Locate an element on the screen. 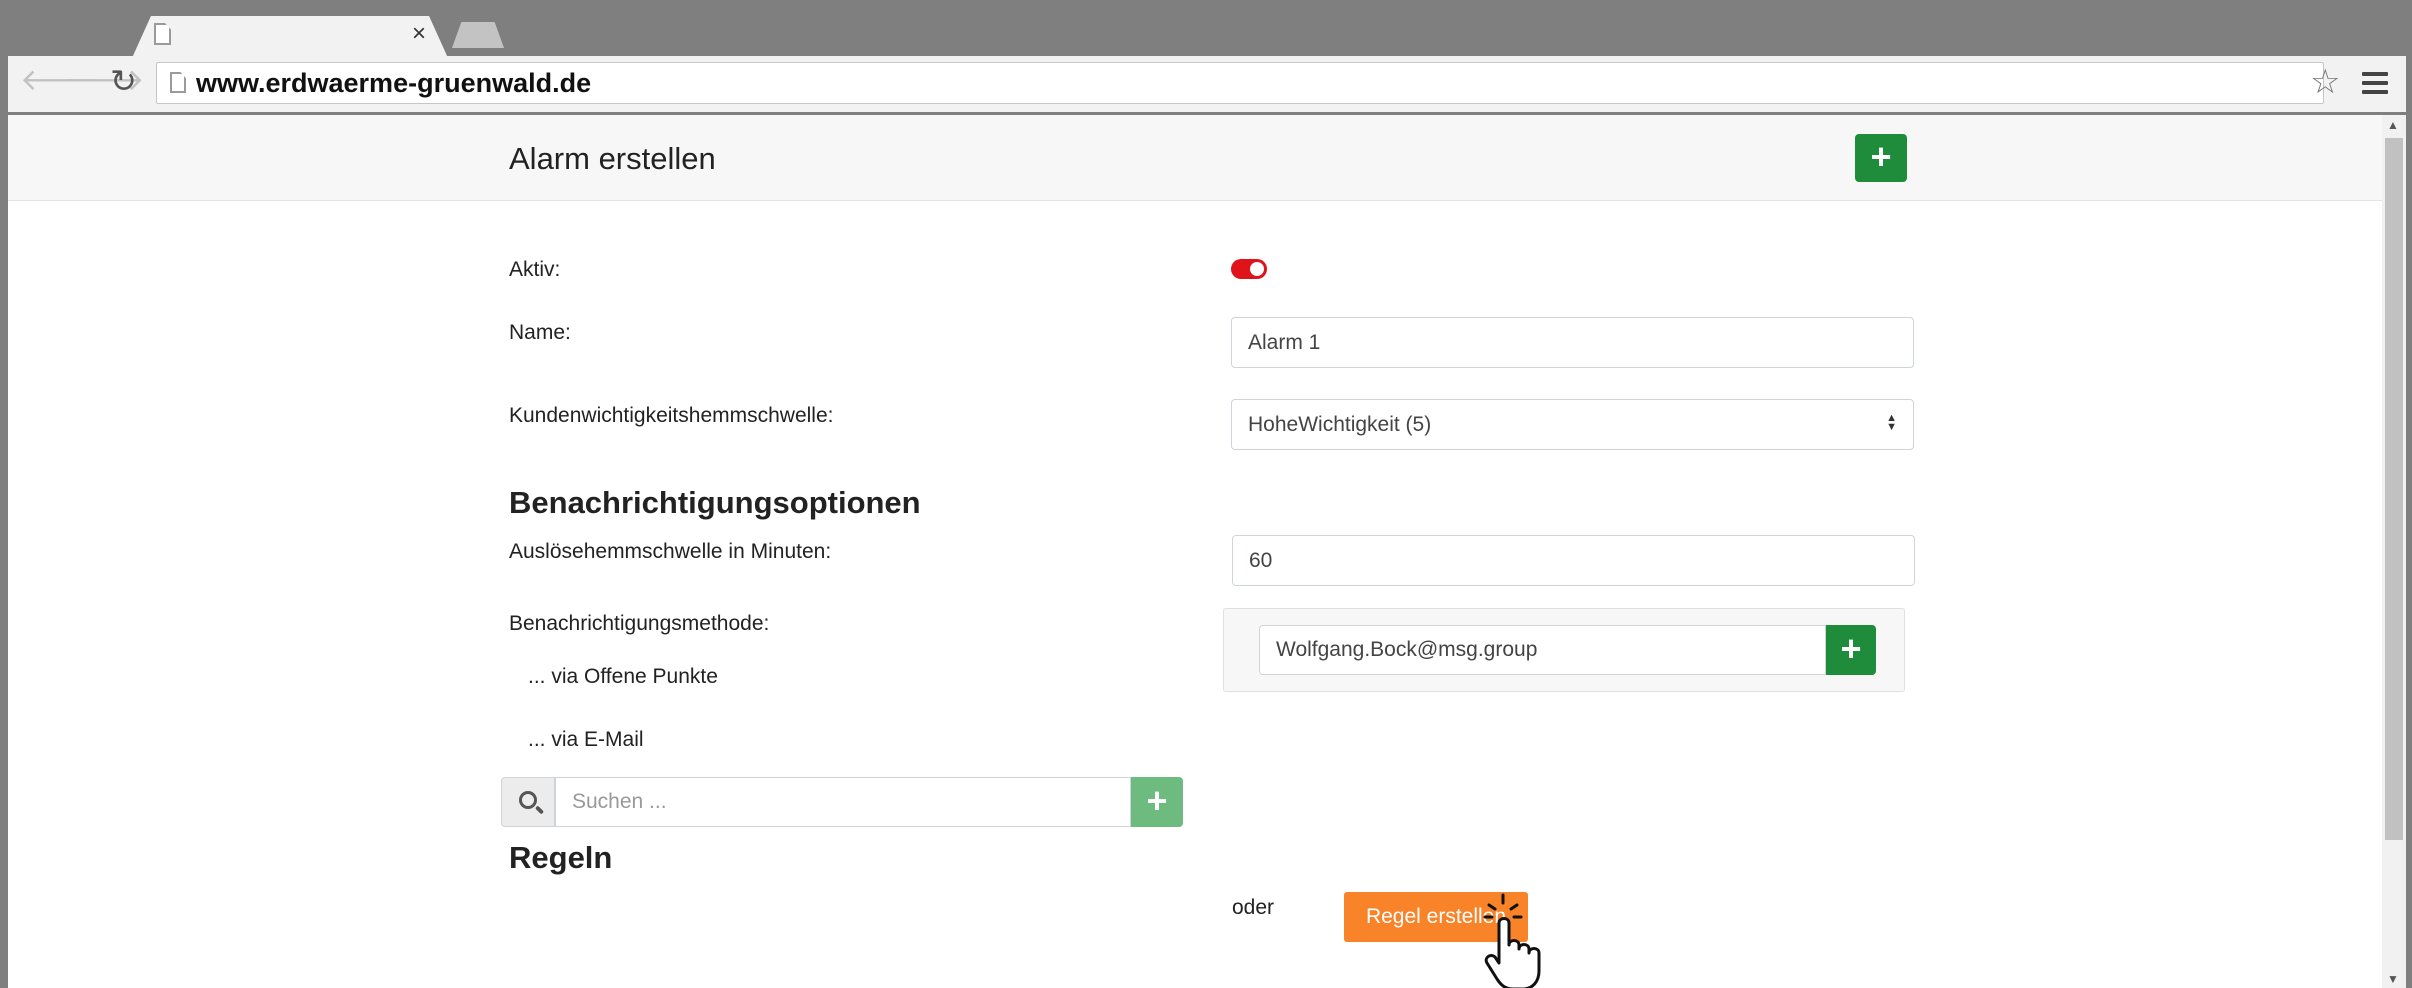 The width and height of the screenshot is (2412, 988). page-title: Alarm erstellen is located at coordinates (612, 158).